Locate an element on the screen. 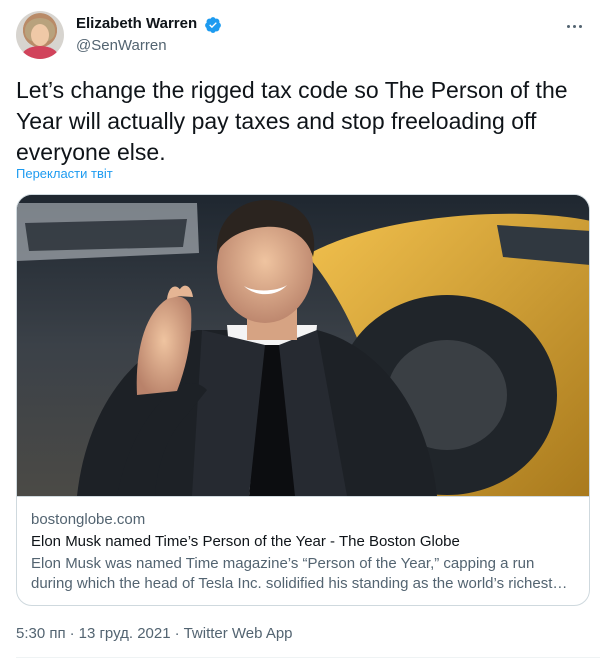 This screenshot has height=661, width=600. card-domain: bostonglobe.com is located at coordinates (88, 519).